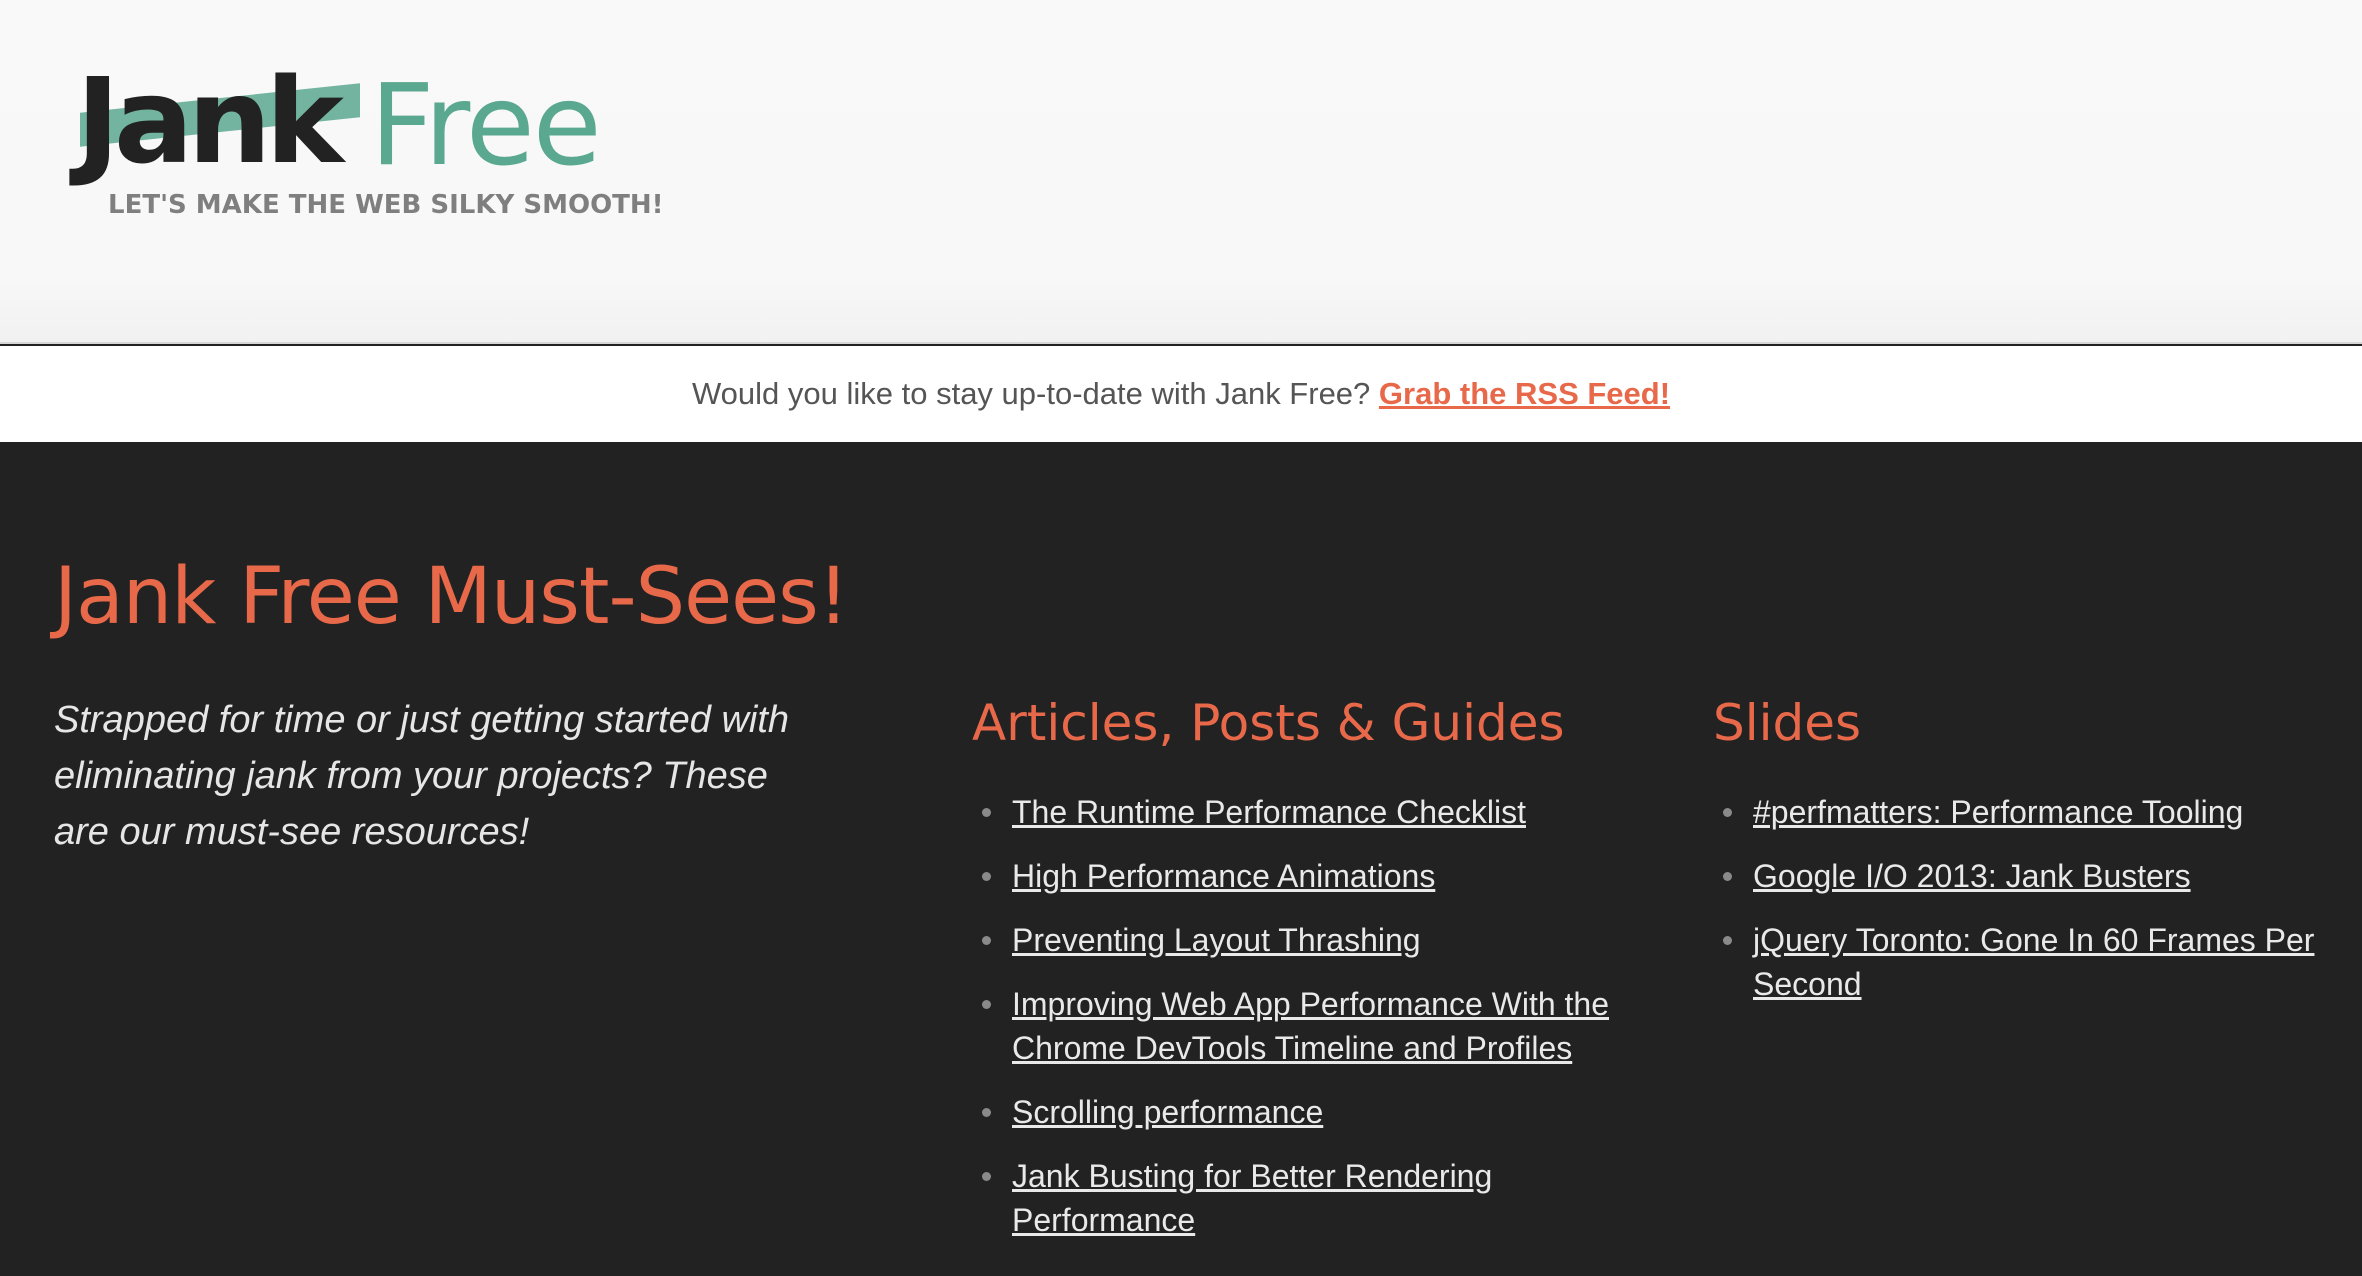 This screenshot has height=1276, width=2362. Describe the element at coordinates (1972, 876) in the screenshot. I see `slide-link: Google I/O 2013: Jank Busters` at that location.